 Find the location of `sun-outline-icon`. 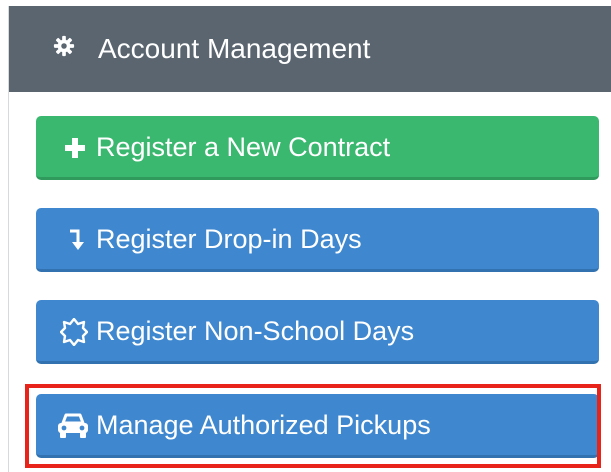

sun-outline-icon is located at coordinates (74, 332).